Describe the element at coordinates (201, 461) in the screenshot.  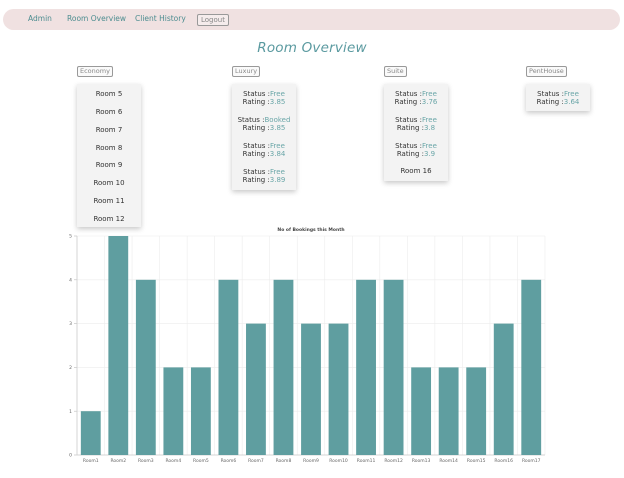
I see `x-tick-label: Room5` at that location.